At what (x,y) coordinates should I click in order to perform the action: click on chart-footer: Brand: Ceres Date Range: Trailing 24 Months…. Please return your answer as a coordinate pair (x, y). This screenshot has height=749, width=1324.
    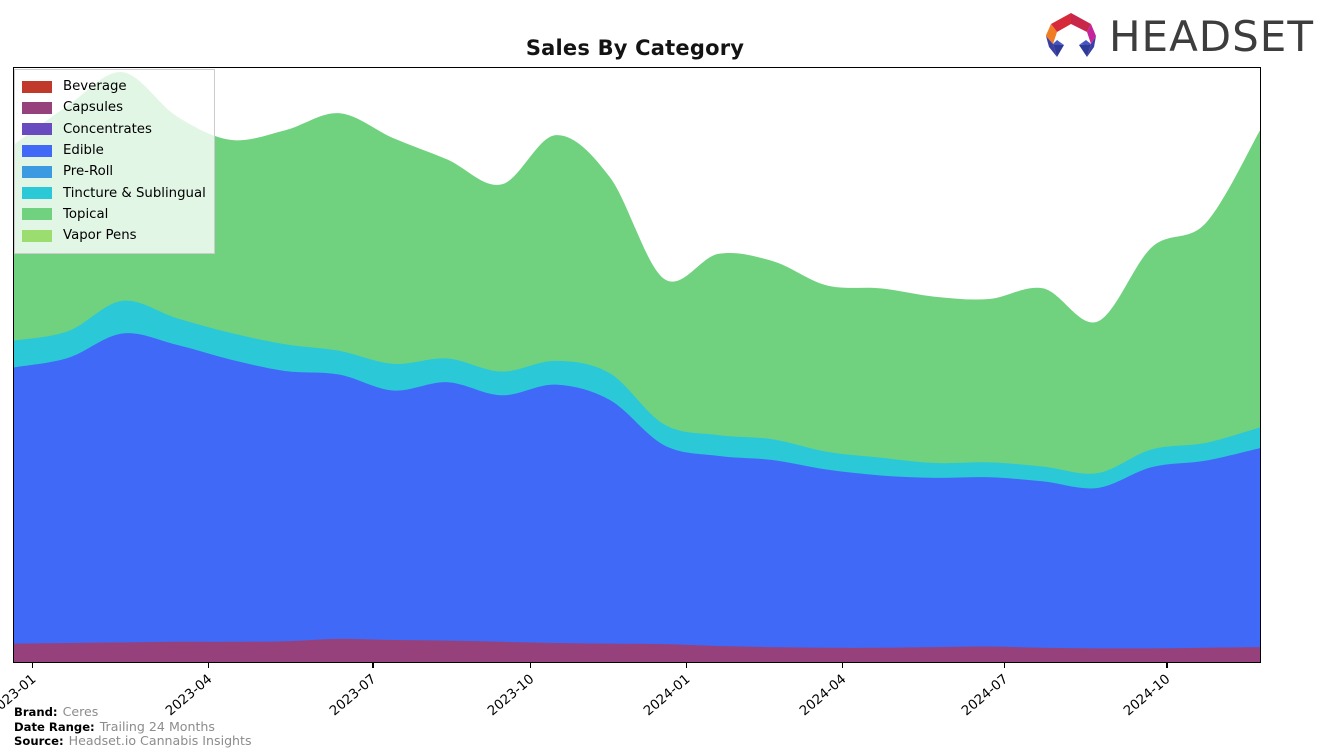
    Looking at the image, I should click on (133, 727).